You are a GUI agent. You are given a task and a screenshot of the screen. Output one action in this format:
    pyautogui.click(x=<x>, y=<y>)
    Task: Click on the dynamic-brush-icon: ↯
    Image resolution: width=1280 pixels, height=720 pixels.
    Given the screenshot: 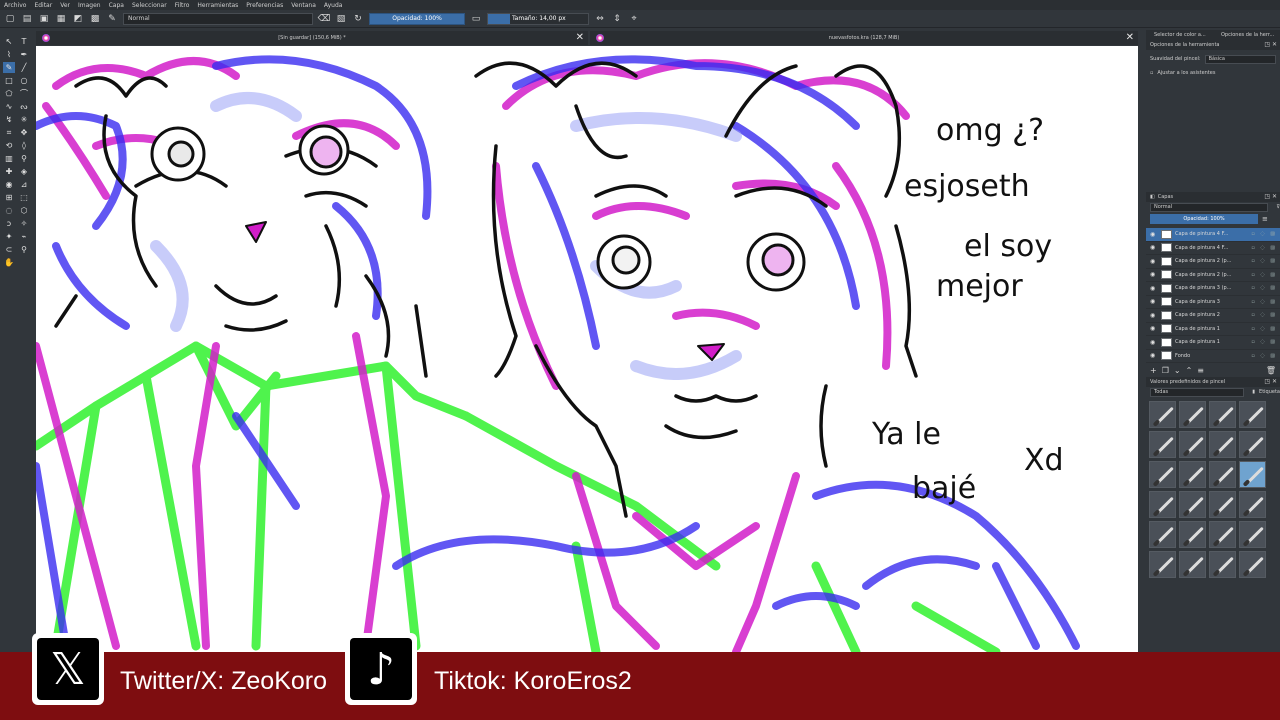 What is the action you would take?
    pyautogui.click(x=9, y=119)
    